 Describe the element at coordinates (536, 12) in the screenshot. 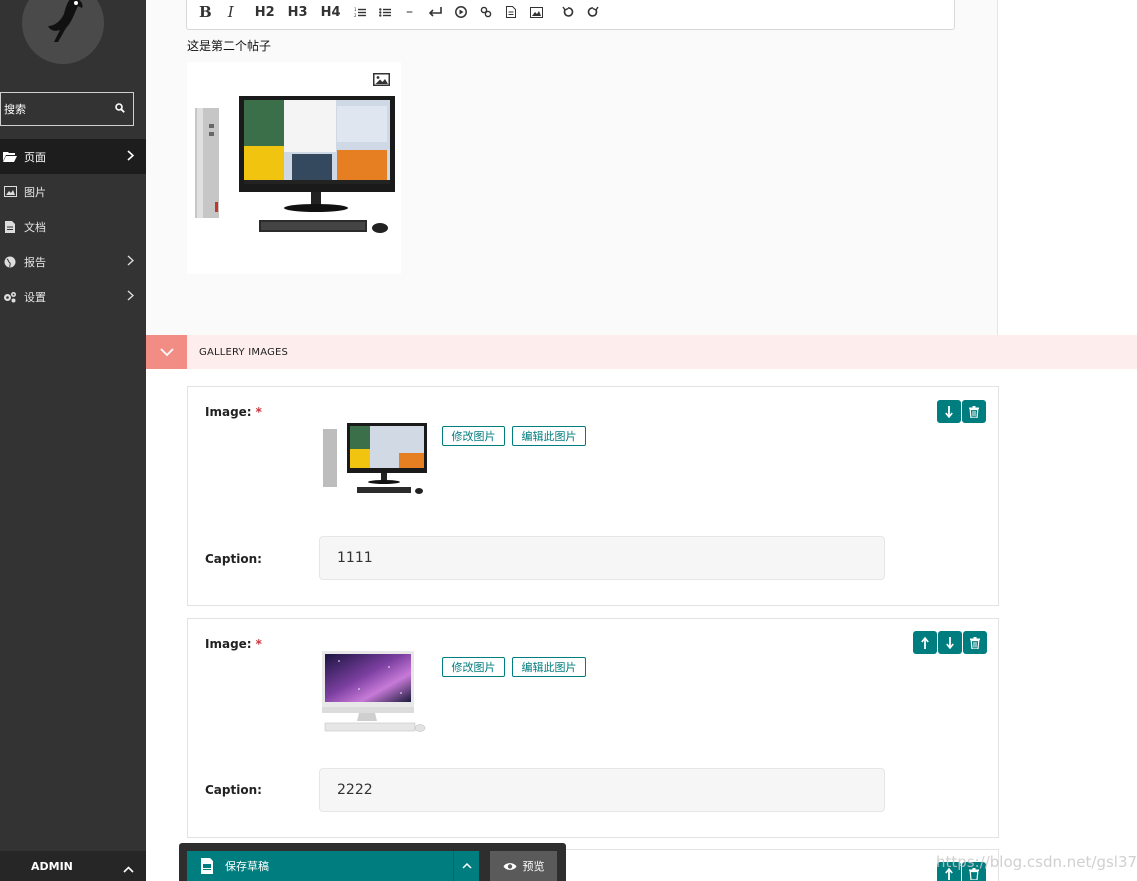

I see `image-insert-icon` at that location.